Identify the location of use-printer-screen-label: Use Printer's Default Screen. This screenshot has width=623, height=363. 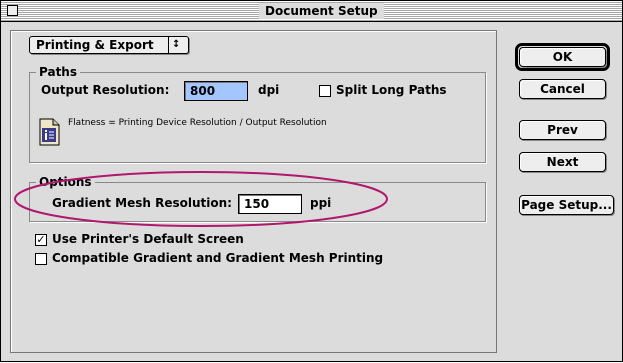
(148, 239).